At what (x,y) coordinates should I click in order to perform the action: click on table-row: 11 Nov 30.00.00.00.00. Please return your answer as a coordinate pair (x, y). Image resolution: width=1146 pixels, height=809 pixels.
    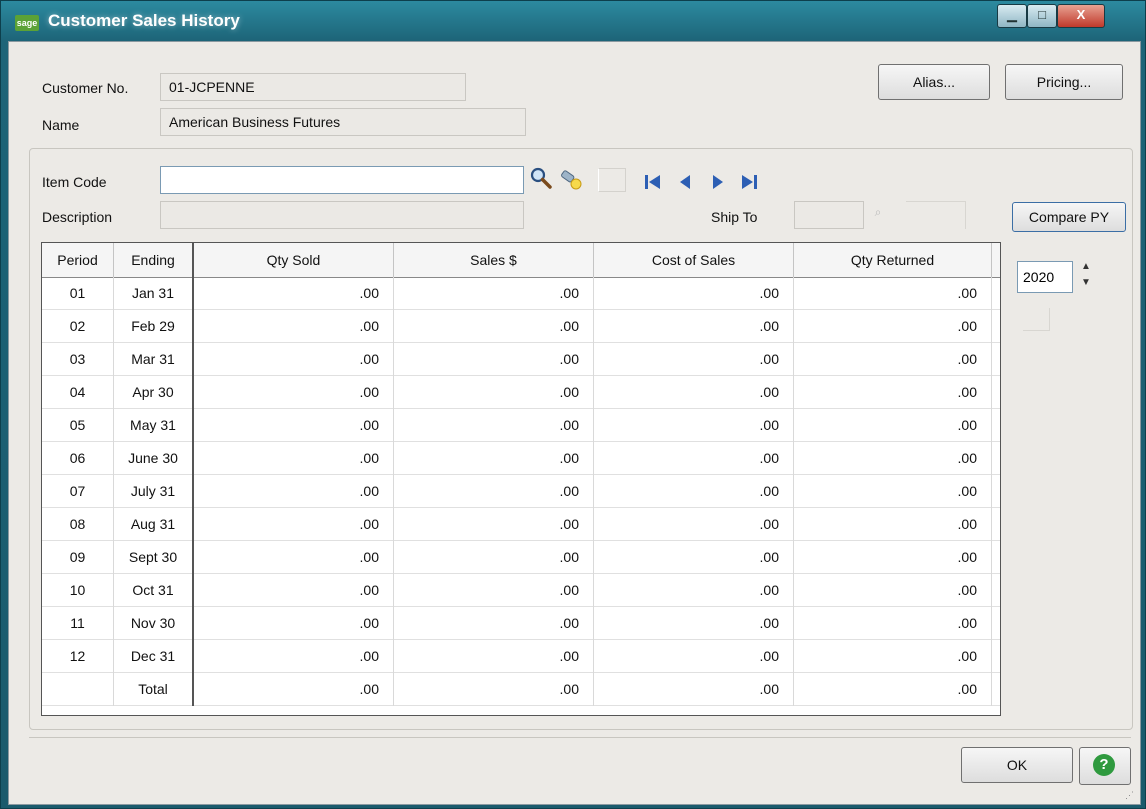
    Looking at the image, I should click on (521, 623).